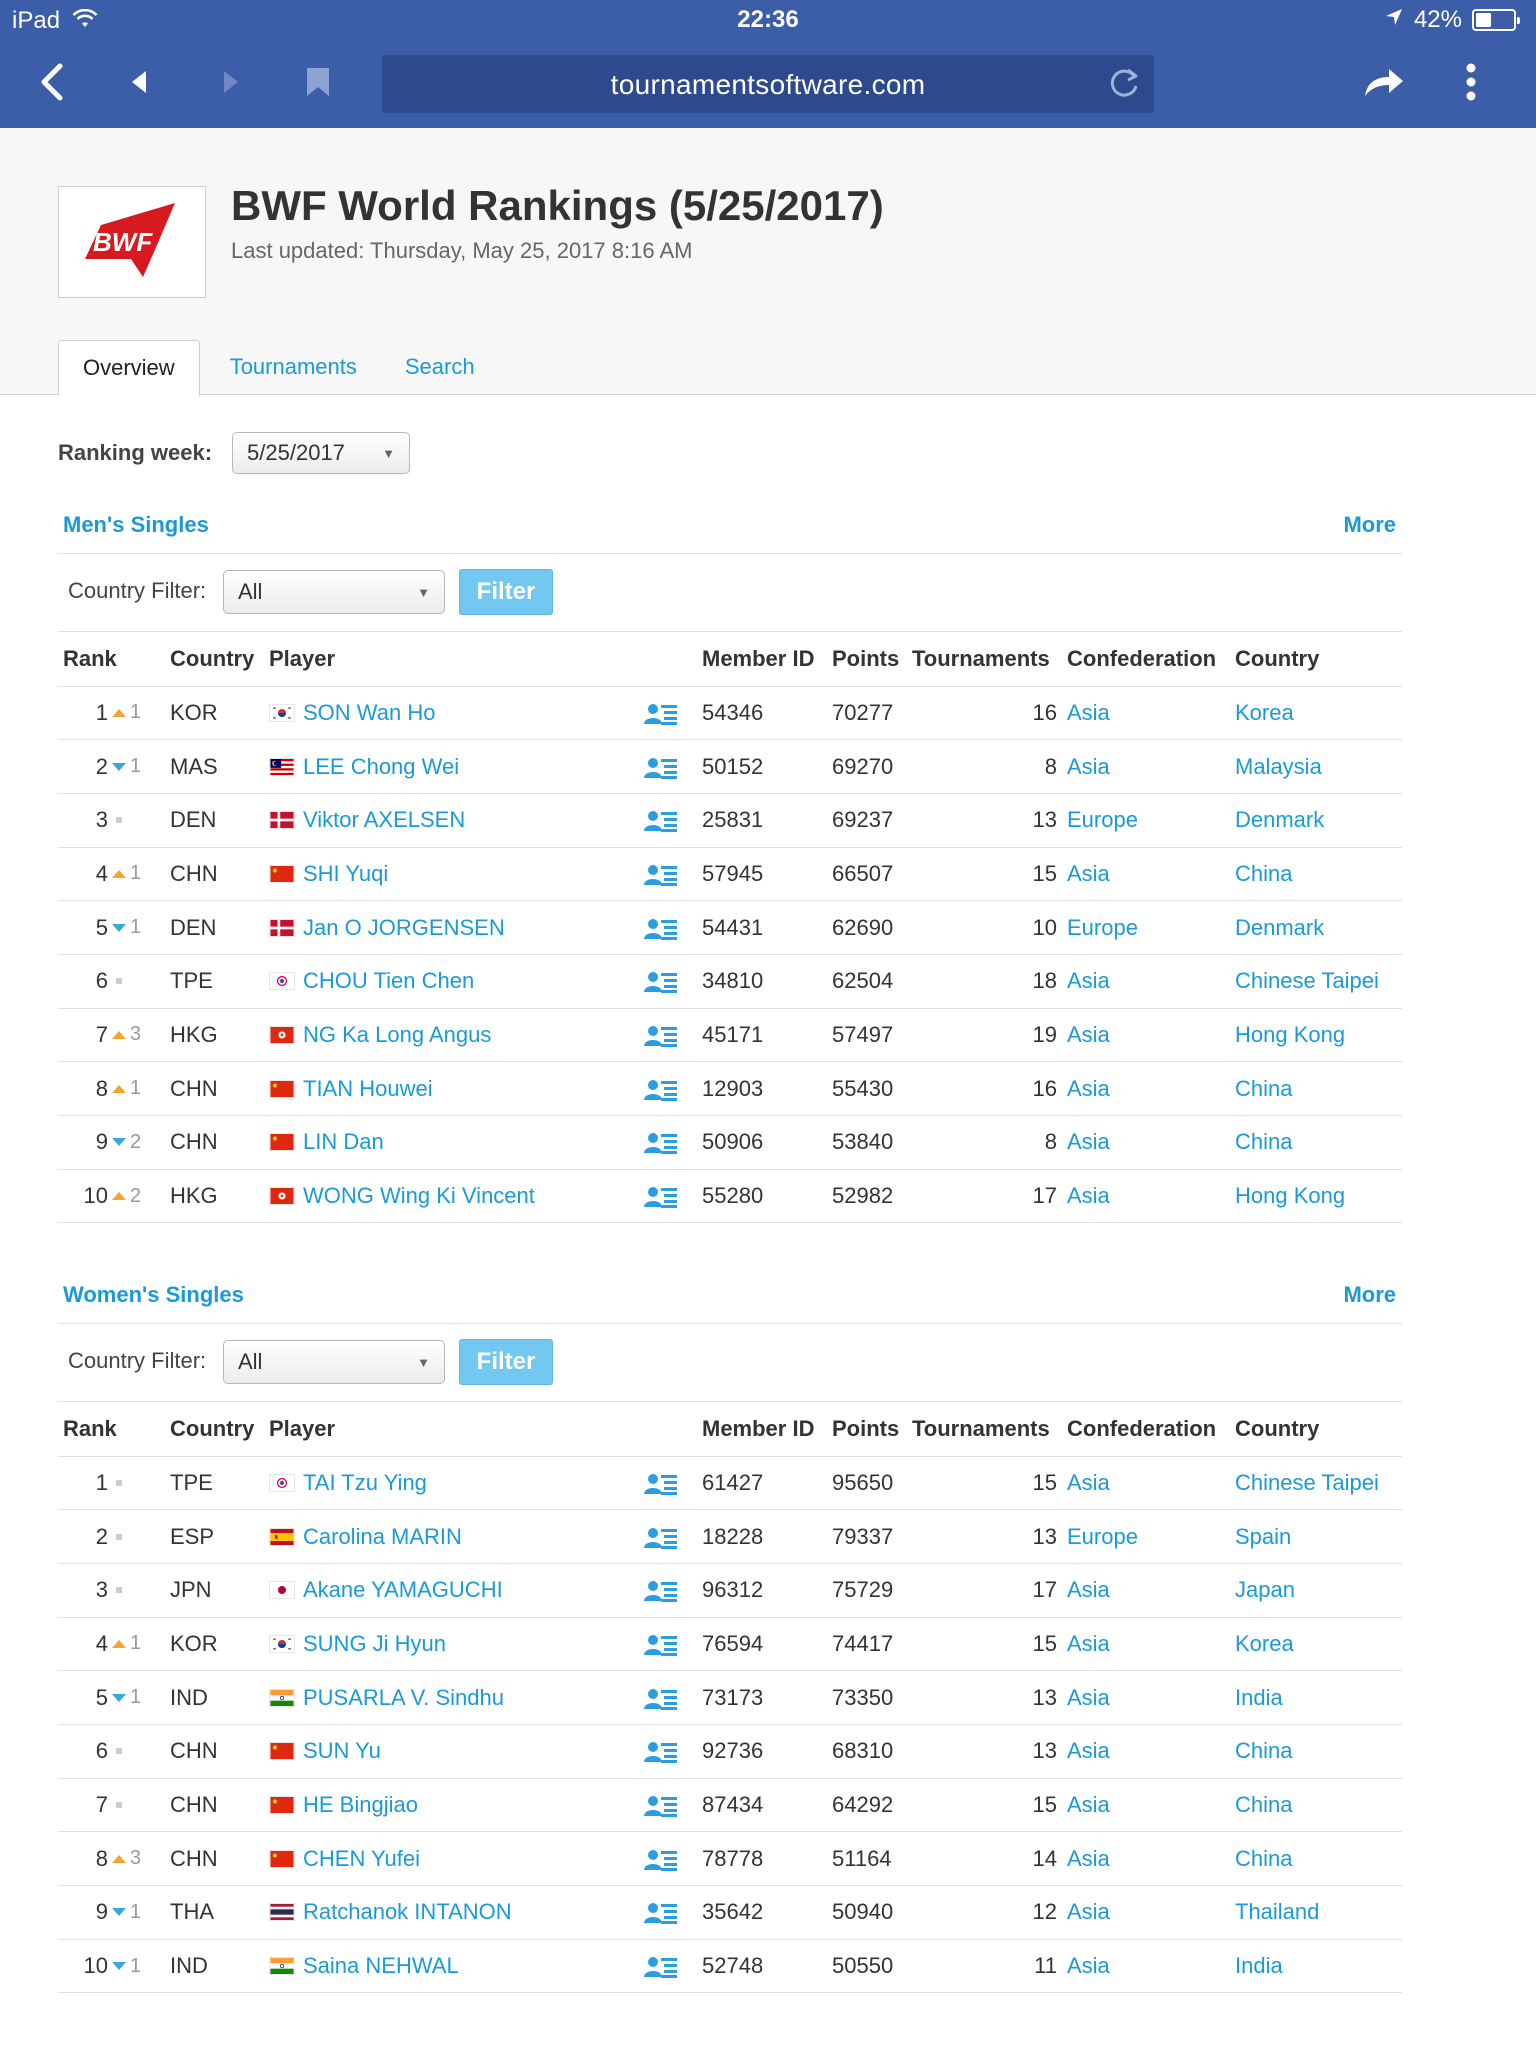  I want to click on country-link: Thailand, so click(1277, 1911).